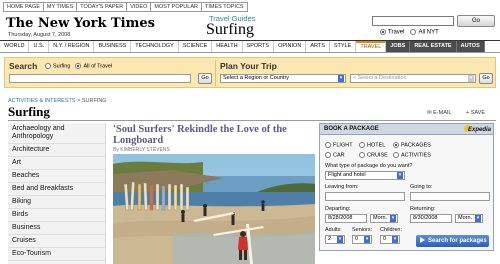 The height and width of the screenshot is (264, 500). Describe the element at coordinates (23, 66) in the screenshot. I see `search-label: Search` at that location.